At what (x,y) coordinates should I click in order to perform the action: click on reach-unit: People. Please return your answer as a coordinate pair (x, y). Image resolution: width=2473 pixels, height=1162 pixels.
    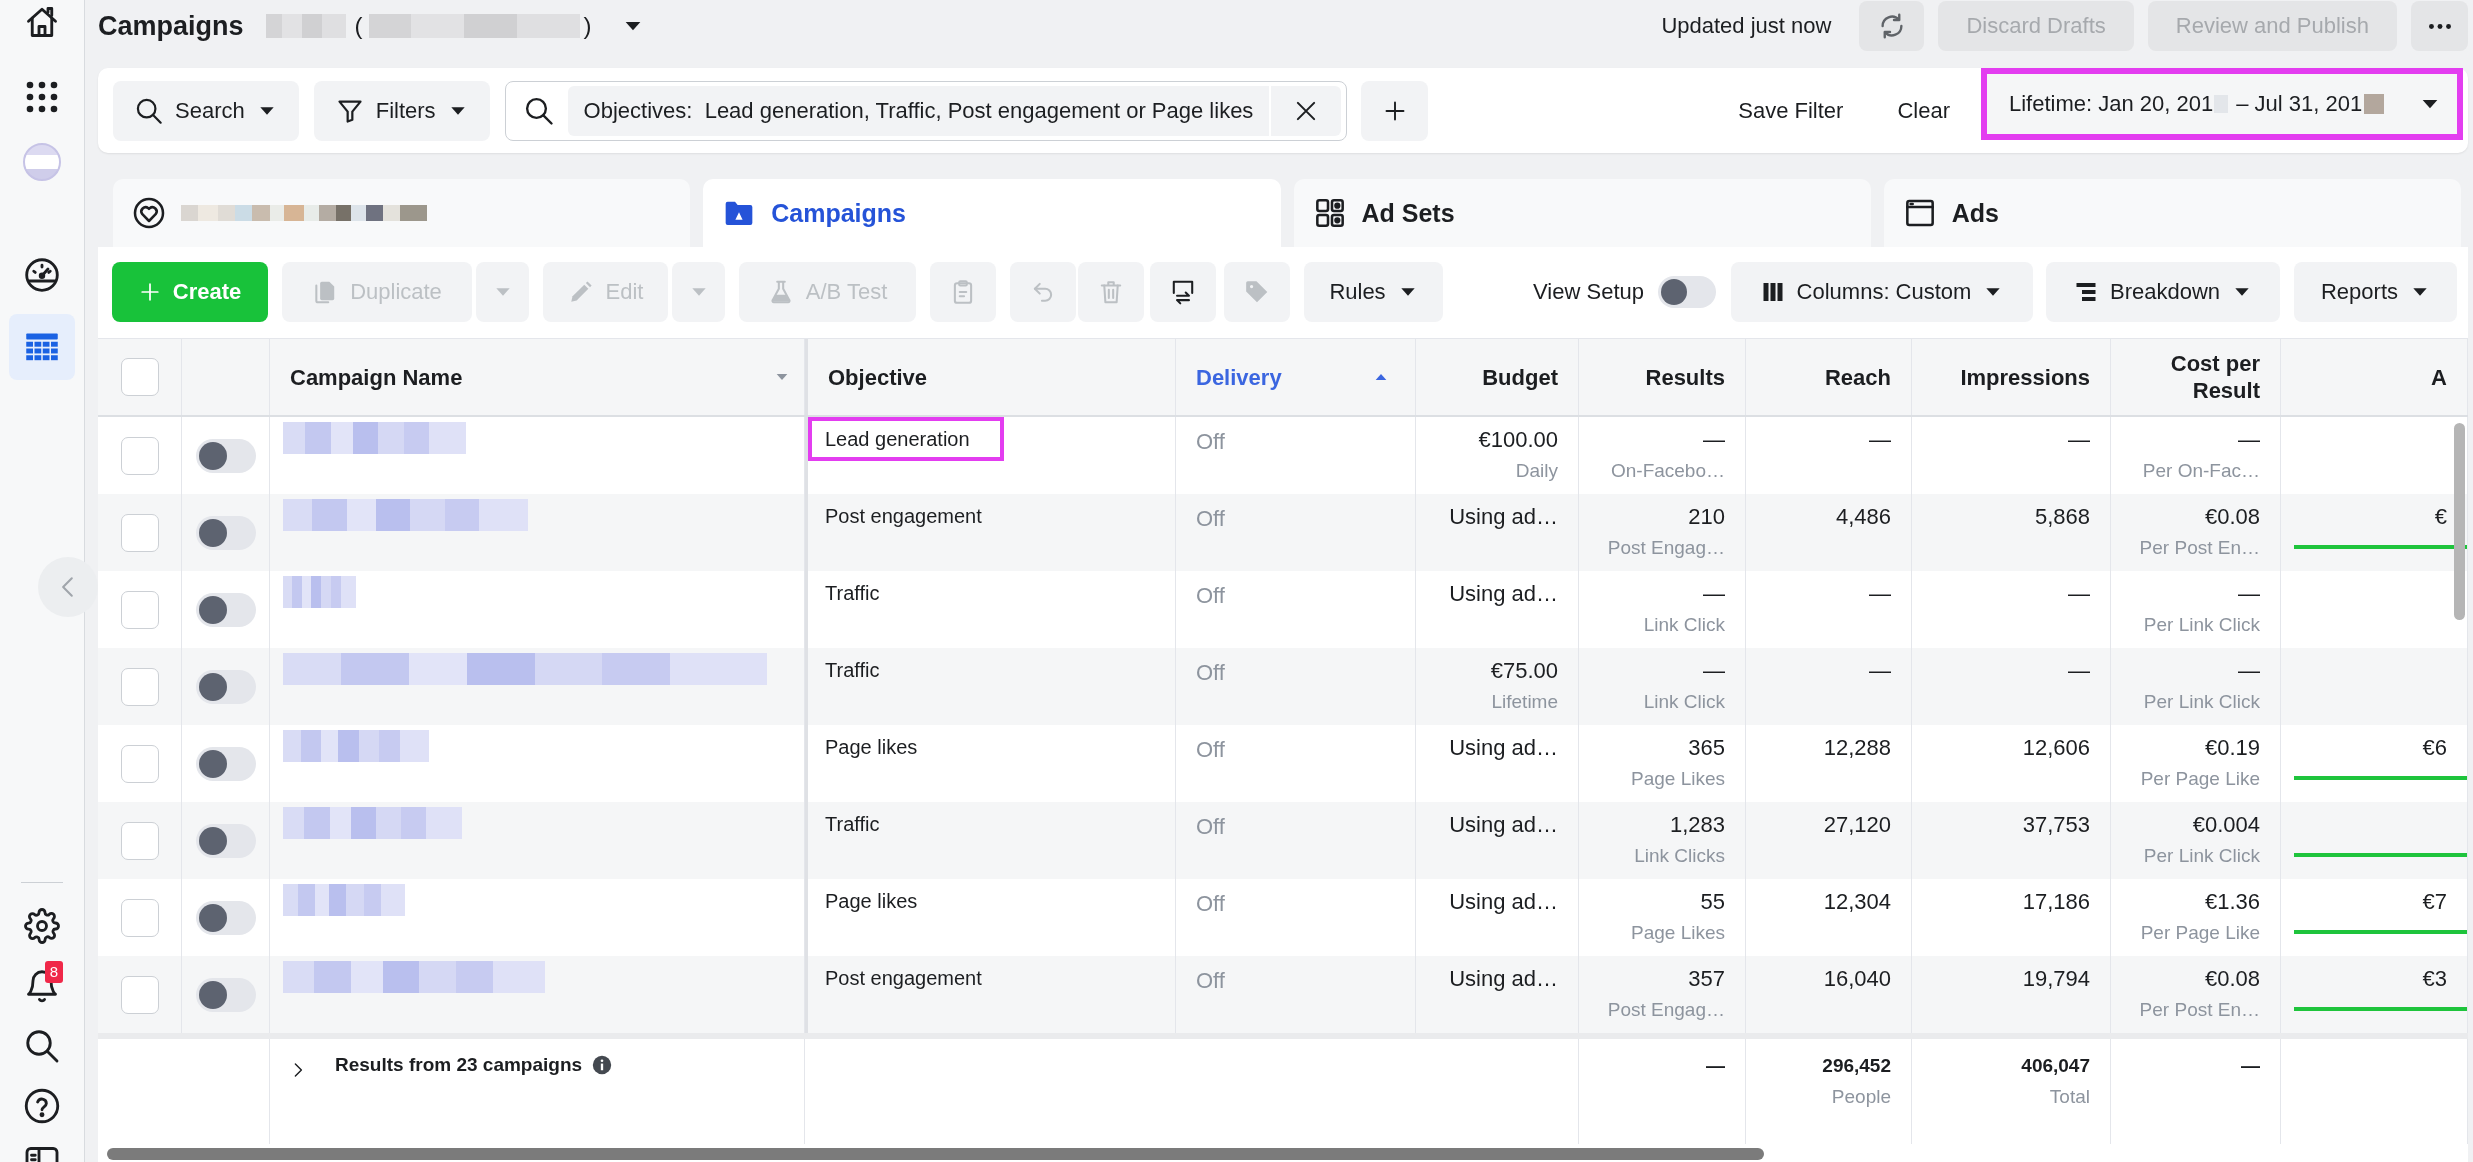
    Looking at the image, I should click on (1861, 1097).